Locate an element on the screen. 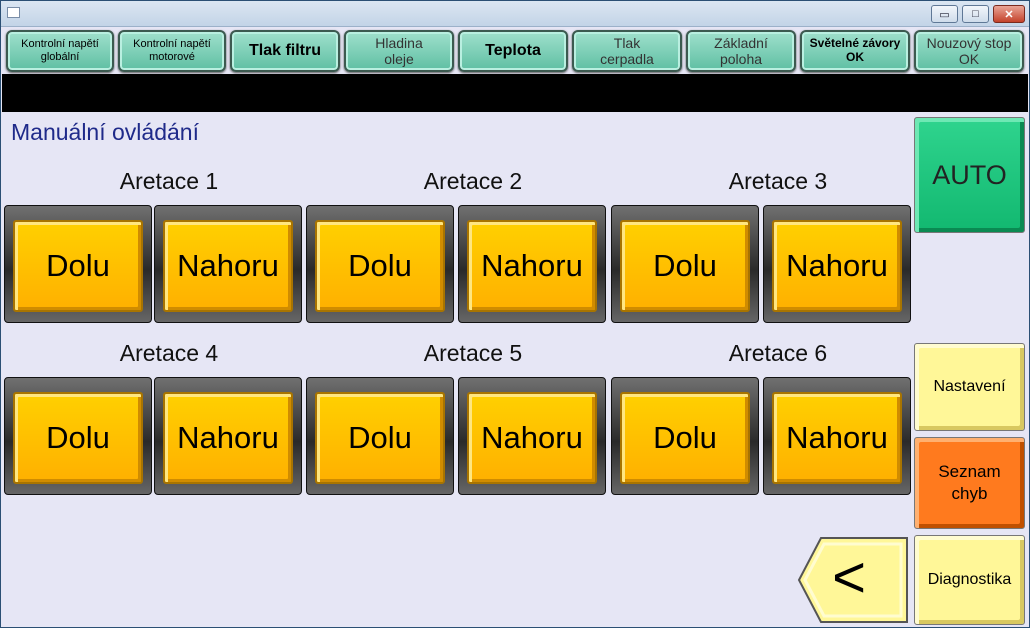 This screenshot has width=1030, height=628. status-label-line2: poloha is located at coordinates (741, 59).